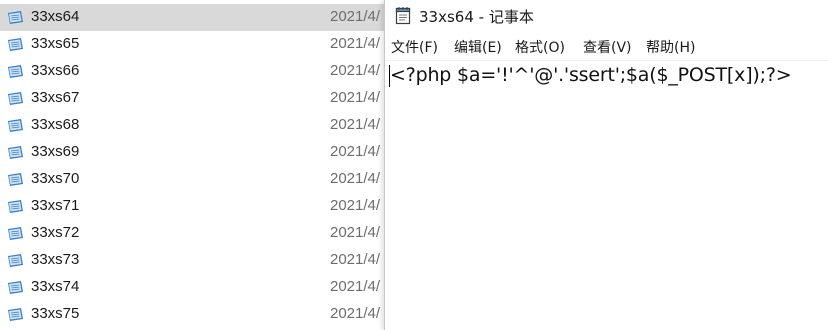 The width and height of the screenshot is (828, 330). I want to click on file-row: 33xs68 2021/4/, so click(192, 125).